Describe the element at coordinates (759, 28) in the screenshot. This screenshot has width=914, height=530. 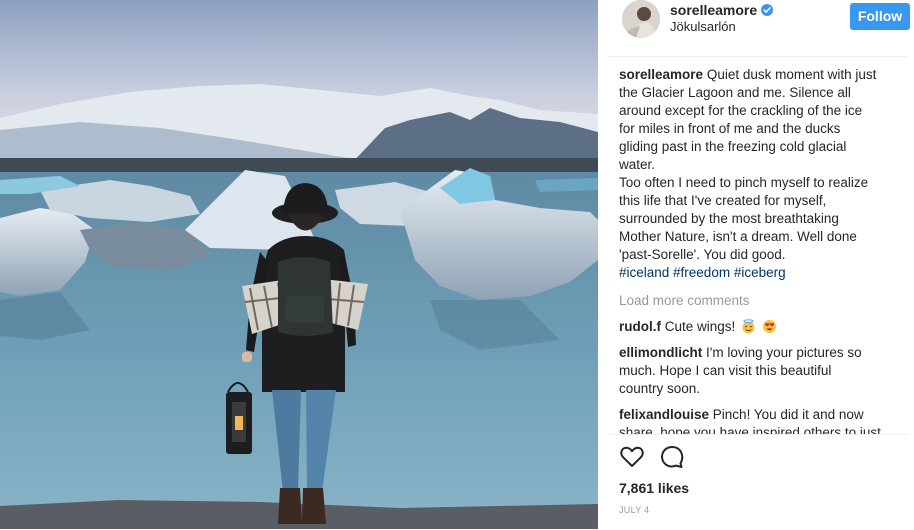
I see `post-header: sorelleamore Jökulsarlón Follow` at that location.